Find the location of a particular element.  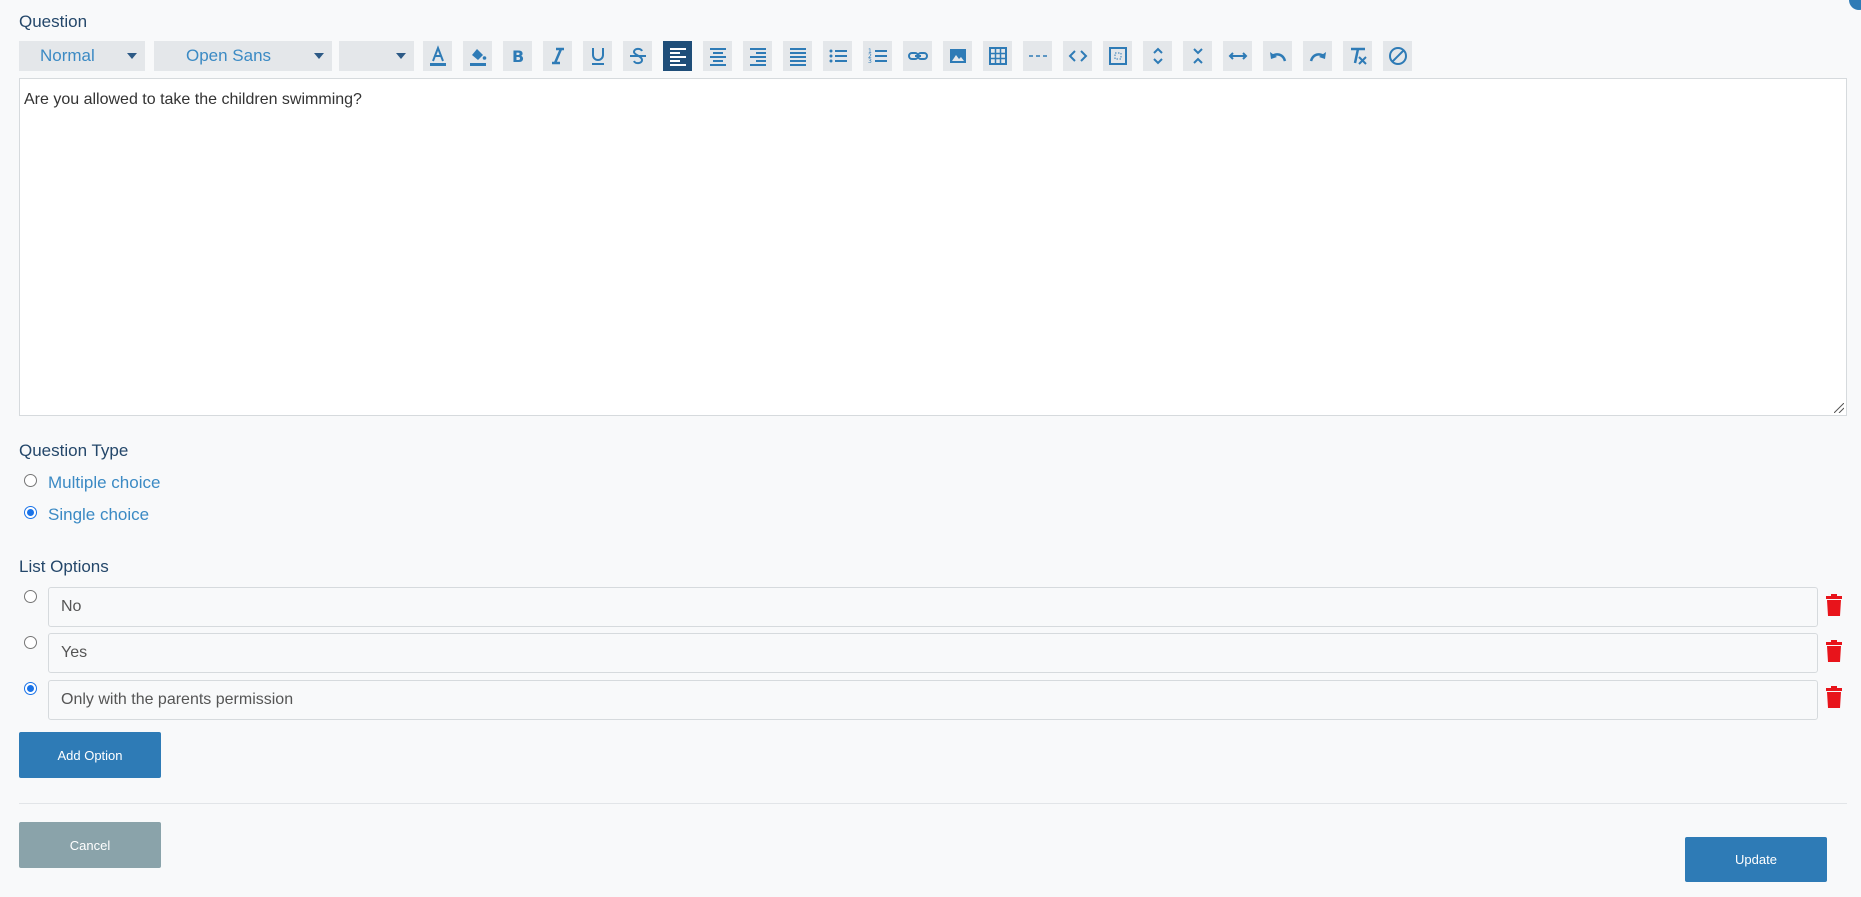

paint-bucket-icon is located at coordinates (477, 57).